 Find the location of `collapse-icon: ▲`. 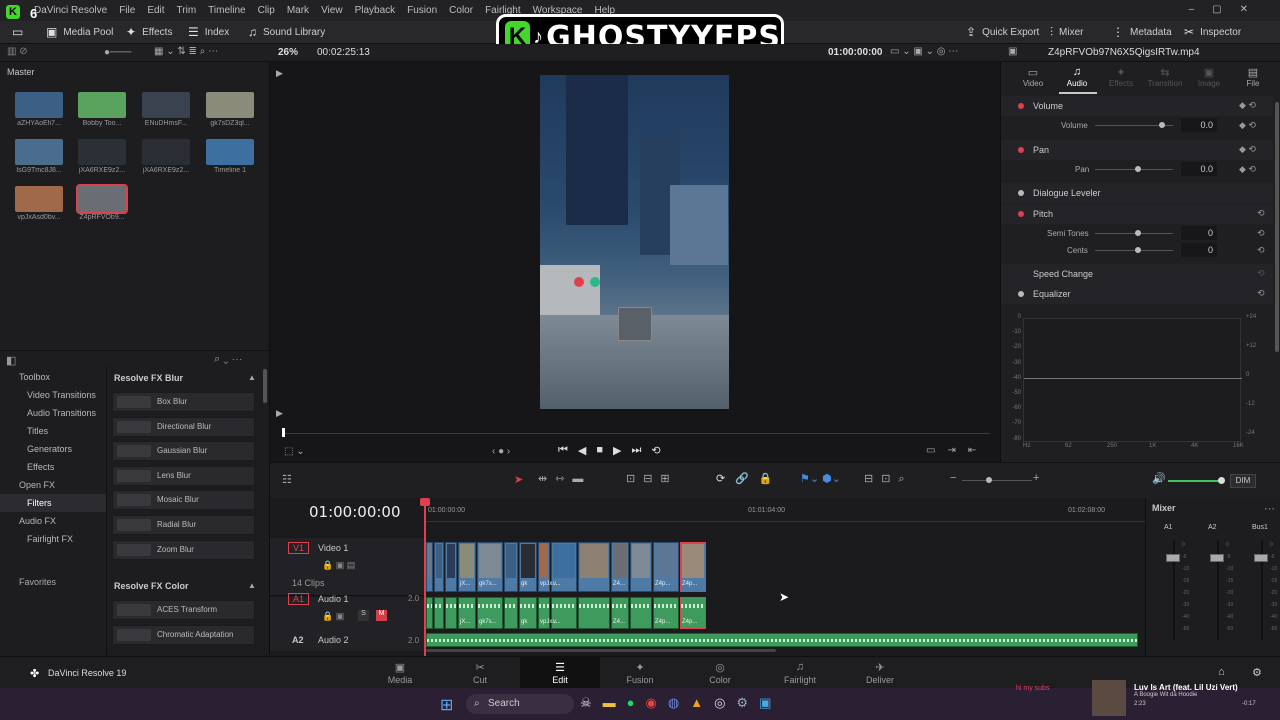

collapse-icon: ▲ is located at coordinates (252, 377).